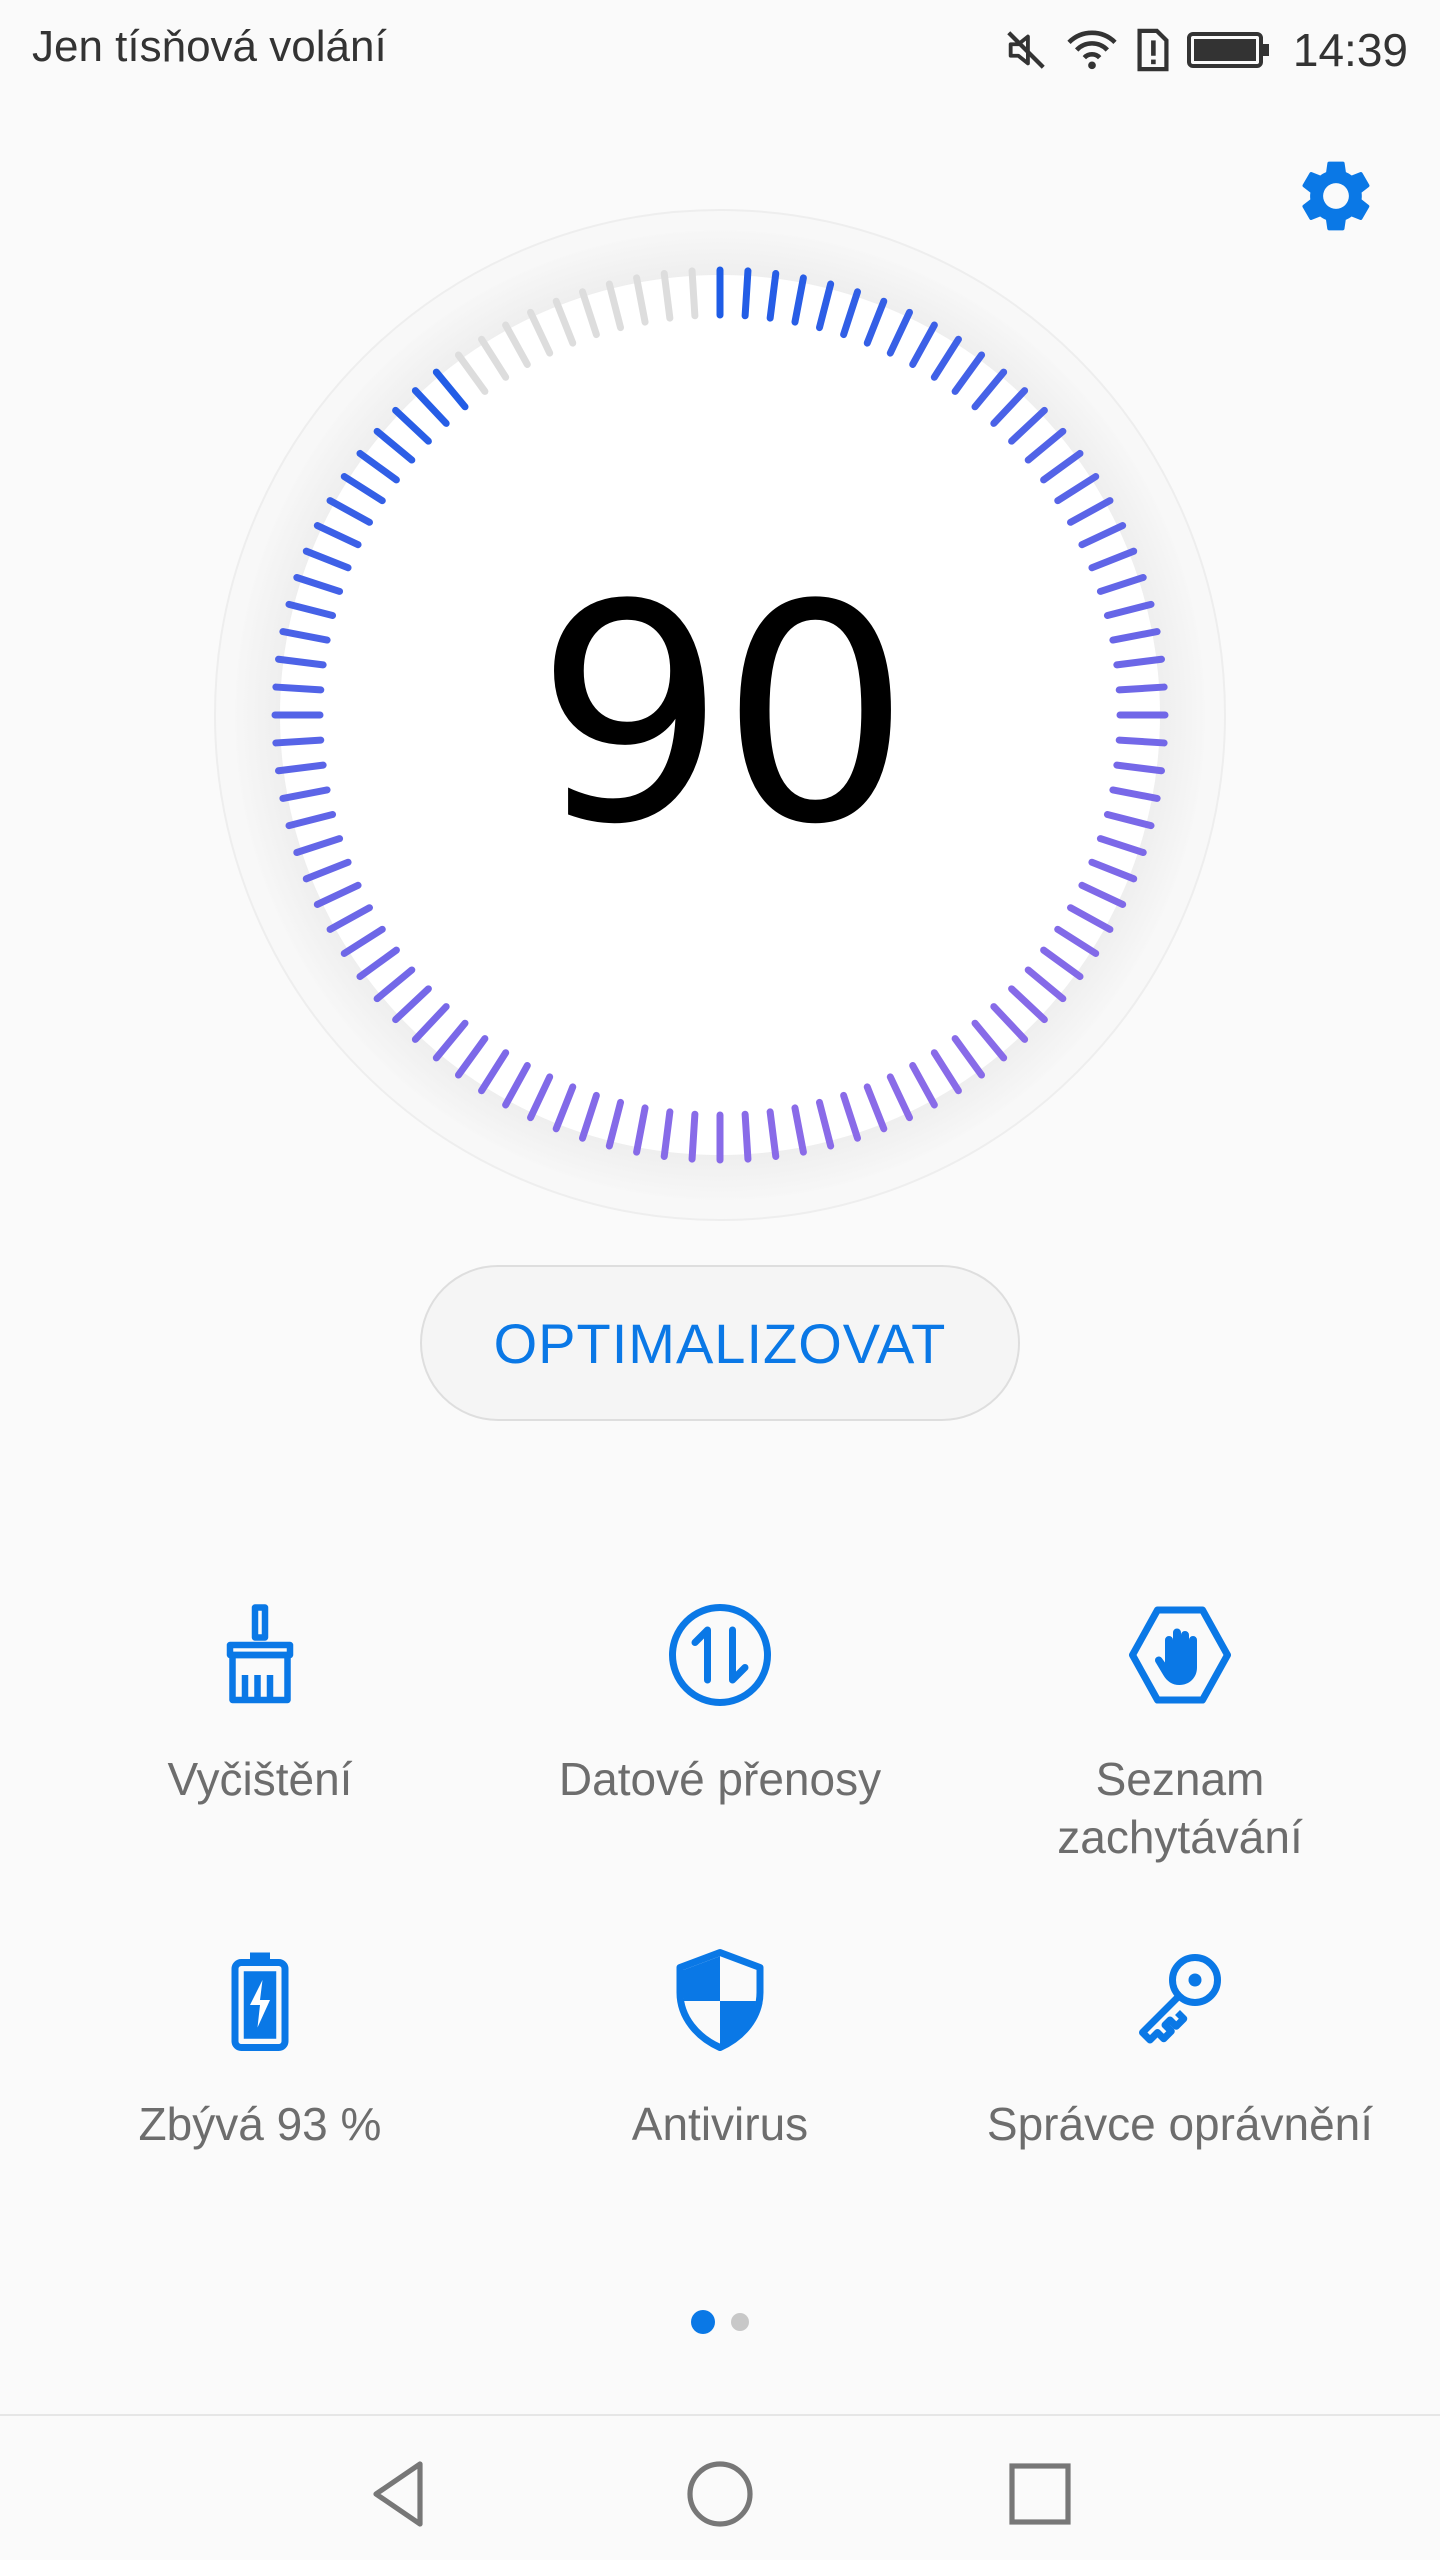  Describe the element at coordinates (703, 2322) in the screenshot. I see `page-dot-active` at that location.